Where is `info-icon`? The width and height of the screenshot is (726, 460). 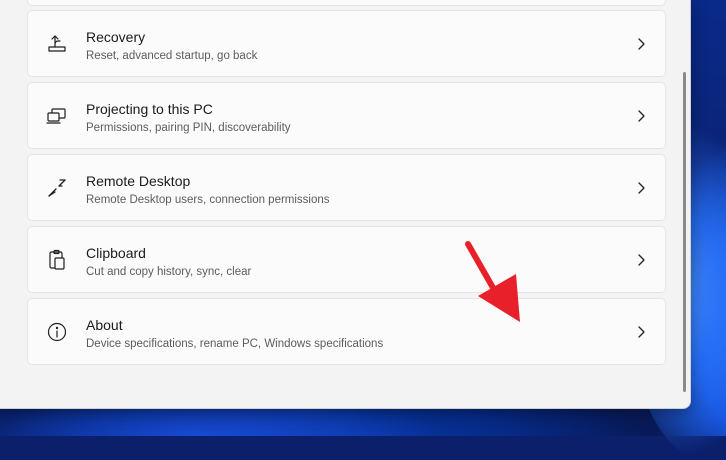
info-icon is located at coordinates (57, 332).